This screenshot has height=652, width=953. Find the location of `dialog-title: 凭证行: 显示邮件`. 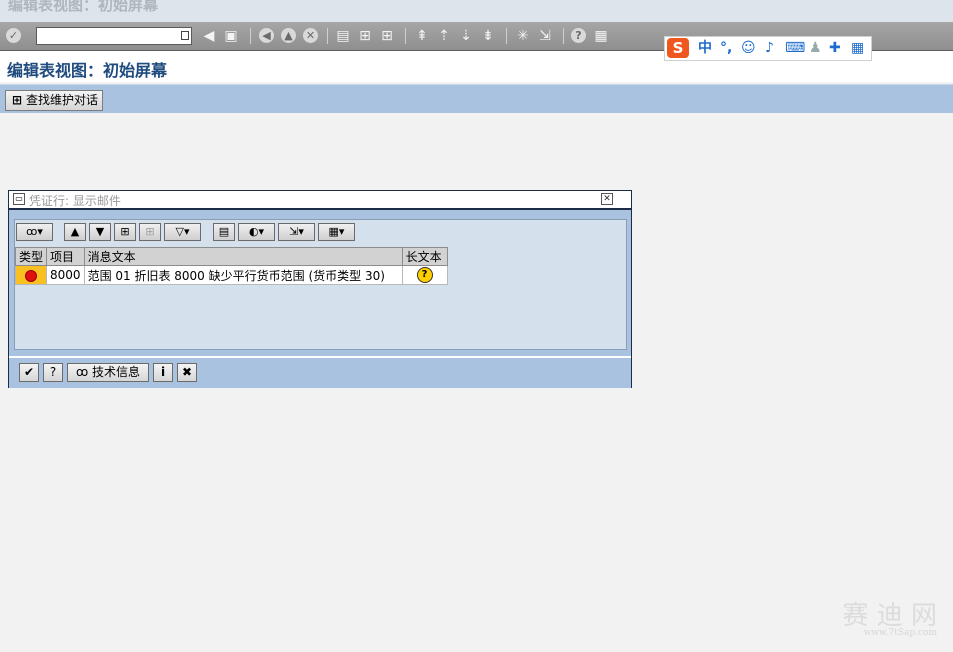

dialog-title: 凭证行: 显示邮件 is located at coordinates (75, 201).